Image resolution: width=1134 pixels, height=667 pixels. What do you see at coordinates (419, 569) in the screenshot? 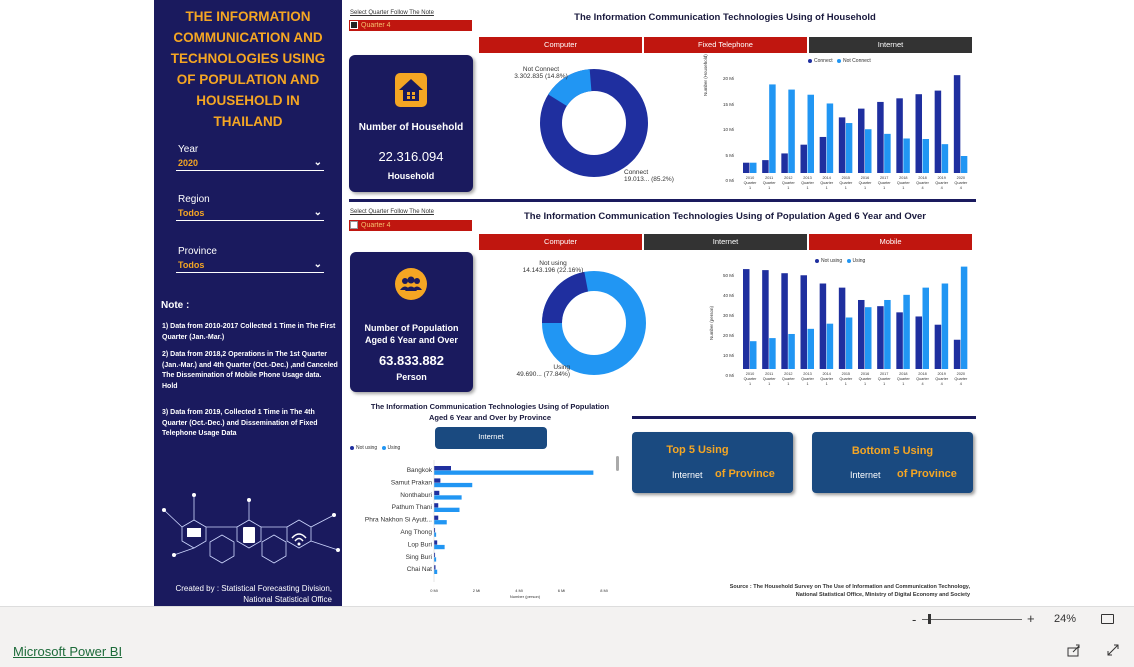
I see `province-label: Chai Nat` at bounding box center [419, 569].